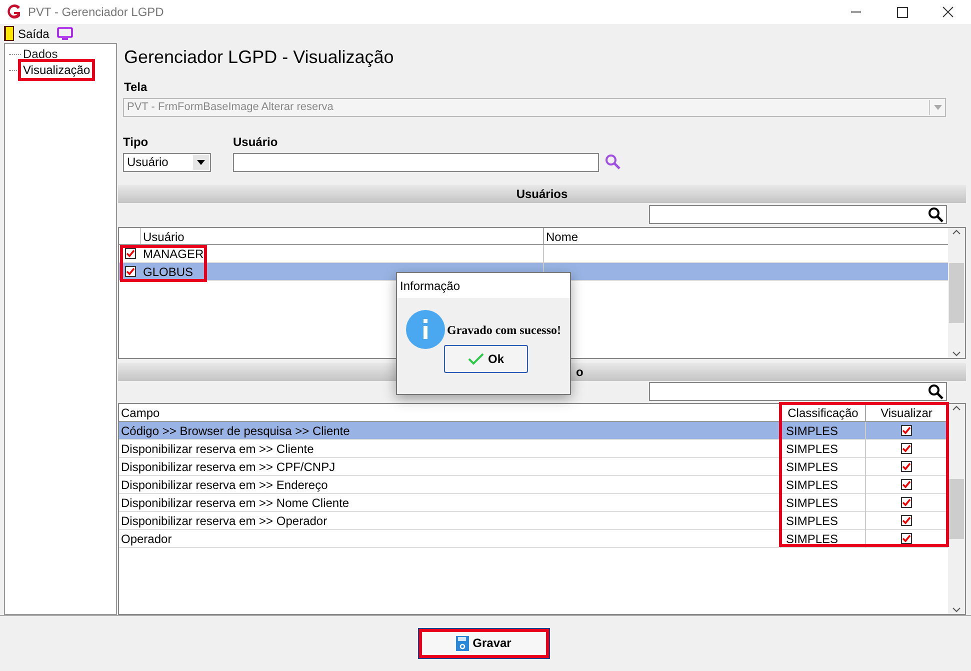  Describe the element at coordinates (483, 285) in the screenshot. I see `dialog-title: Informação` at that location.